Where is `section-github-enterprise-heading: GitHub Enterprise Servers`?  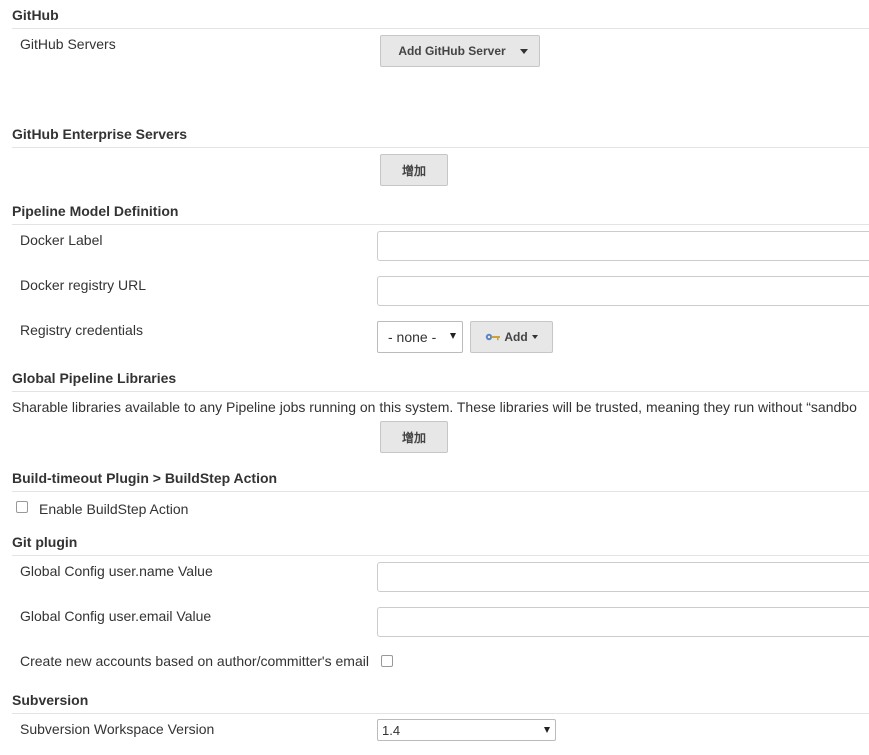
section-github-enterprise-heading: GitHub Enterprise Servers is located at coordinates (440, 137).